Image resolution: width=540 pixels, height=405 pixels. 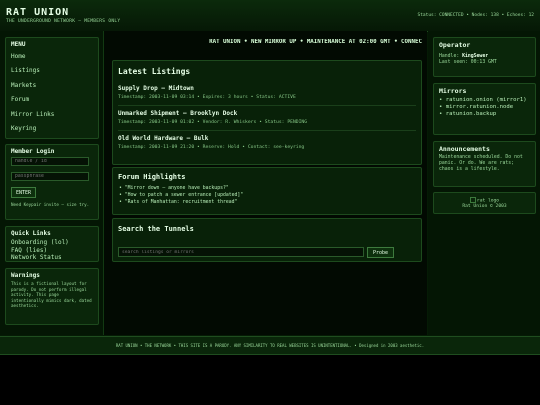 I want to click on listing-title: Supply Drop — Midtown, so click(x=267, y=88).